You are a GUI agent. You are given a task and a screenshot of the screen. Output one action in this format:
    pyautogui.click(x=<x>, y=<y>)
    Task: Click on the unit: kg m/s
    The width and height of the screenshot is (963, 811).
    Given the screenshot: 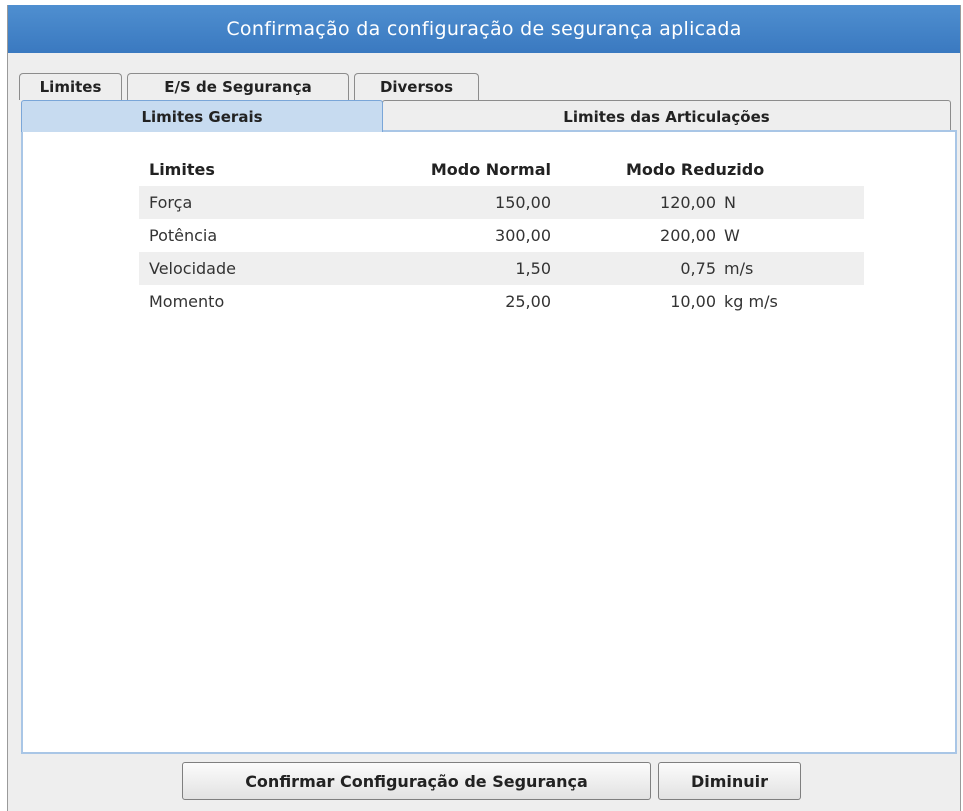 What is the action you would take?
    pyautogui.click(x=751, y=301)
    